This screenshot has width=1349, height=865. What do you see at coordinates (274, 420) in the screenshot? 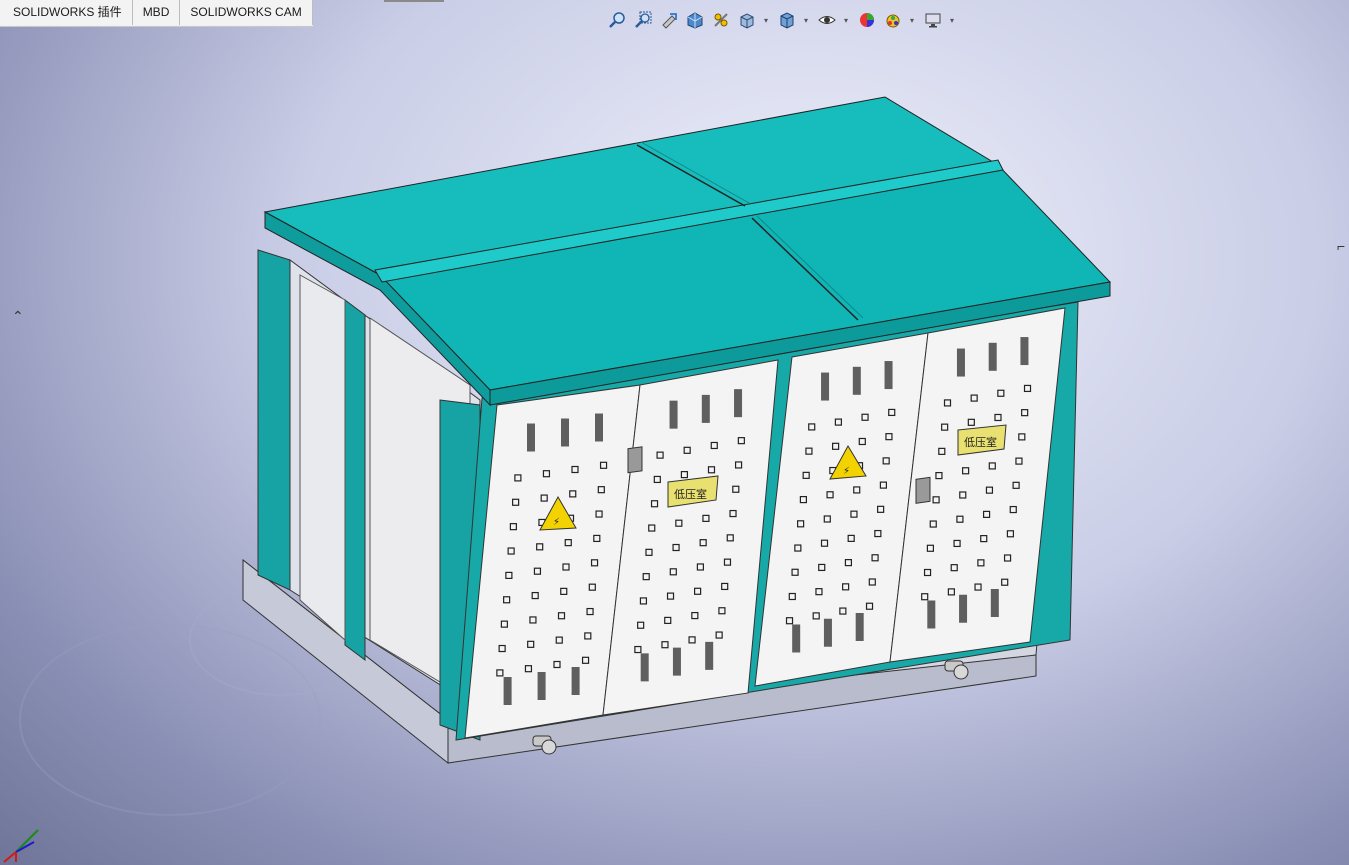
I see `left-corner-post` at bounding box center [274, 420].